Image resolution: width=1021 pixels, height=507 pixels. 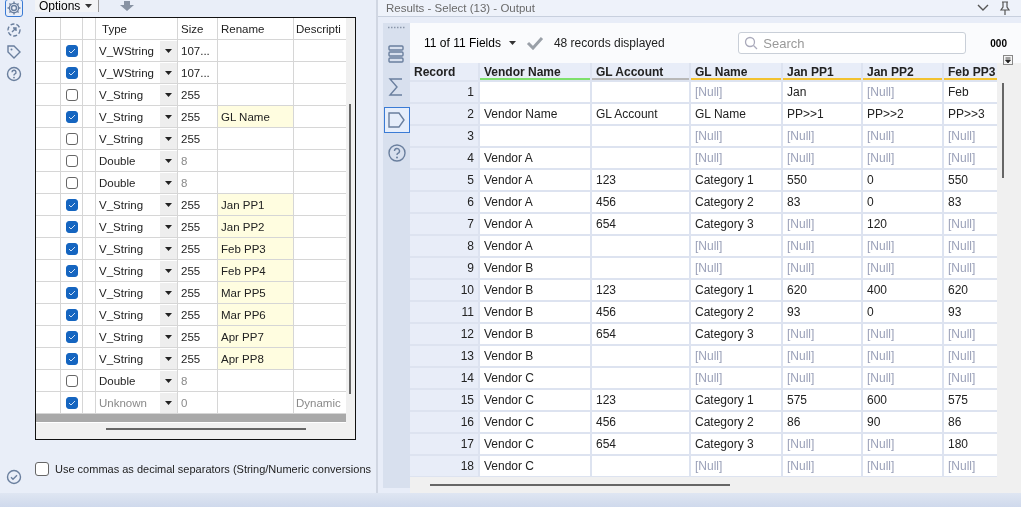 What do you see at coordinates (256, 292) in the screenshot?
I see `rename-field: Mar PP5` at bounding box center [256, 292].